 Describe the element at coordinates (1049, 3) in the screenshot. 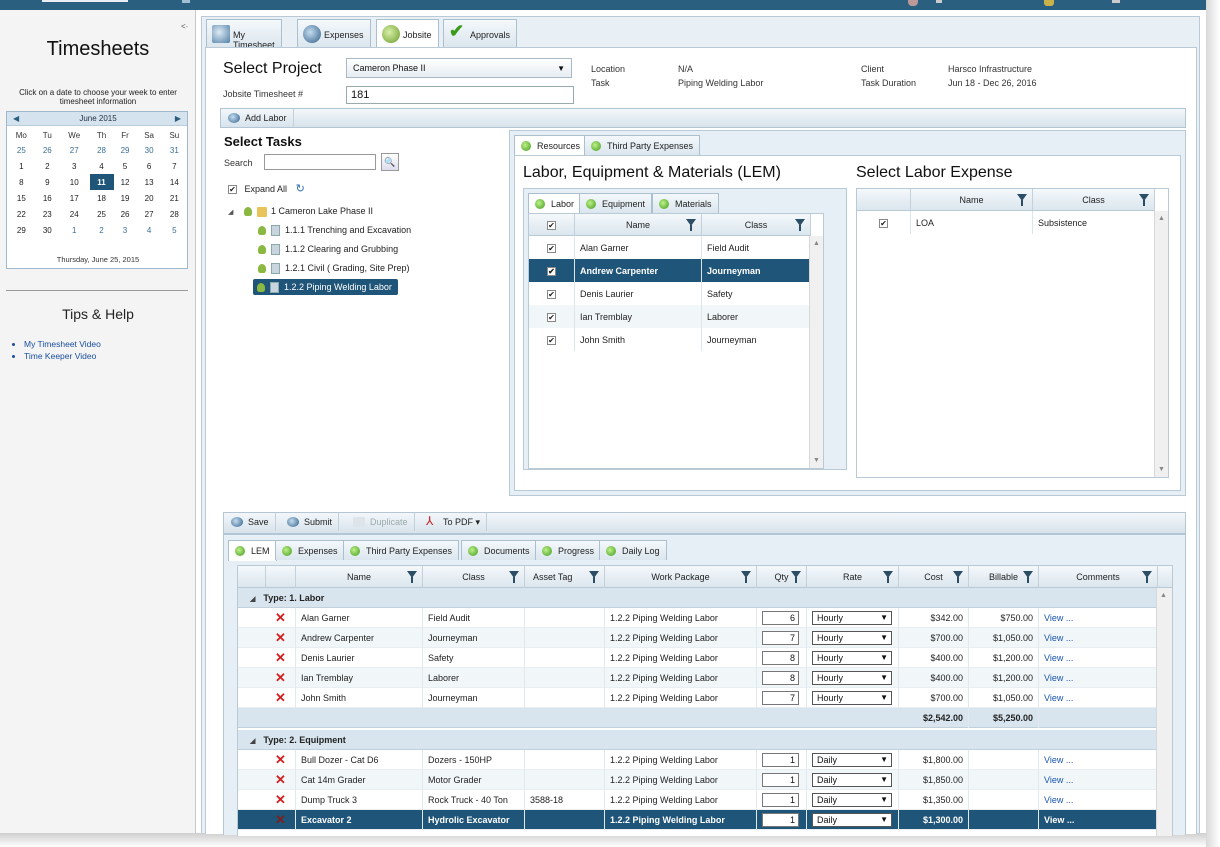

I see `lock-icon` at that location.